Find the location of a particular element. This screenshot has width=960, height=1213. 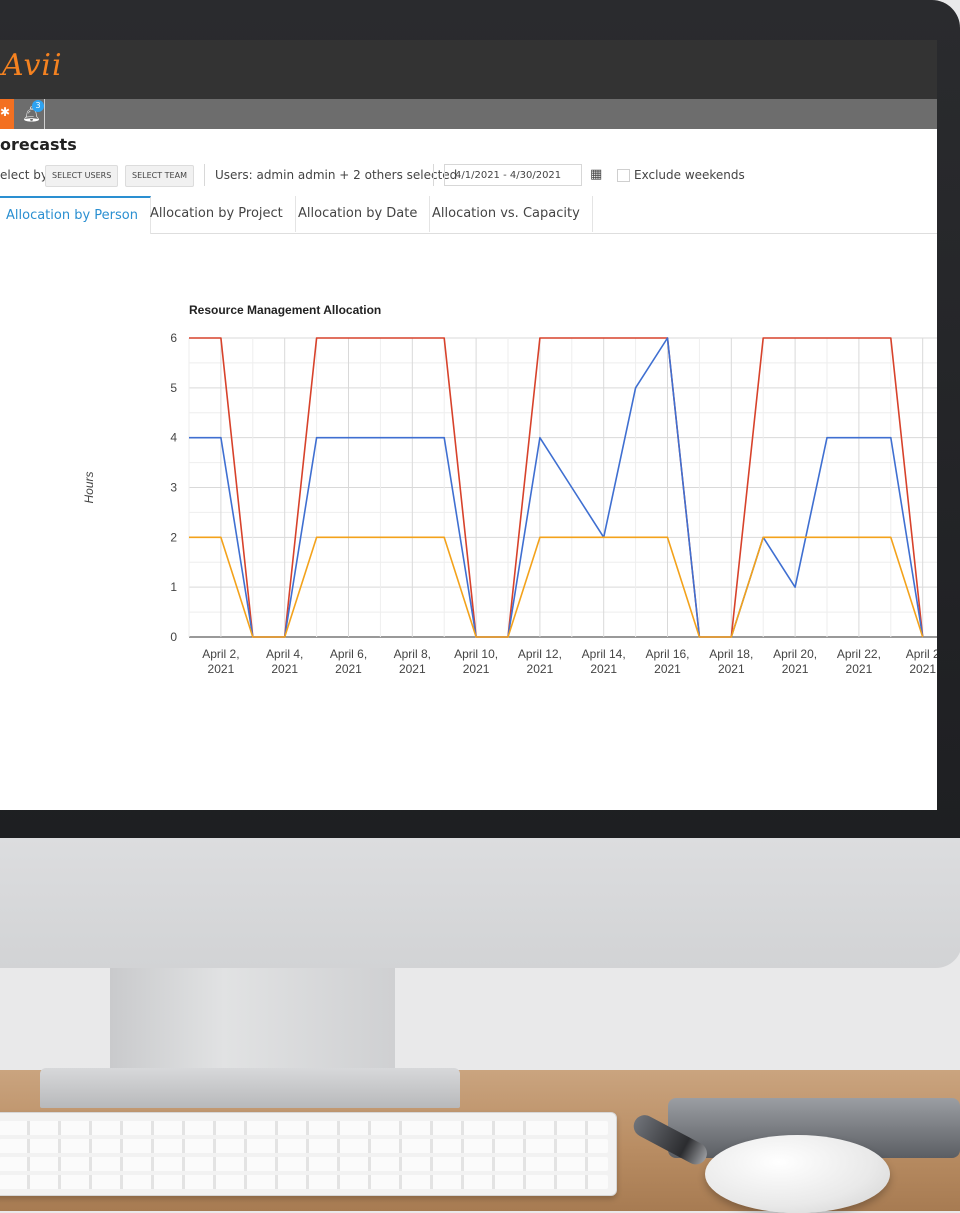

gear-icon: ✱ is located at coordinates (5, 112).